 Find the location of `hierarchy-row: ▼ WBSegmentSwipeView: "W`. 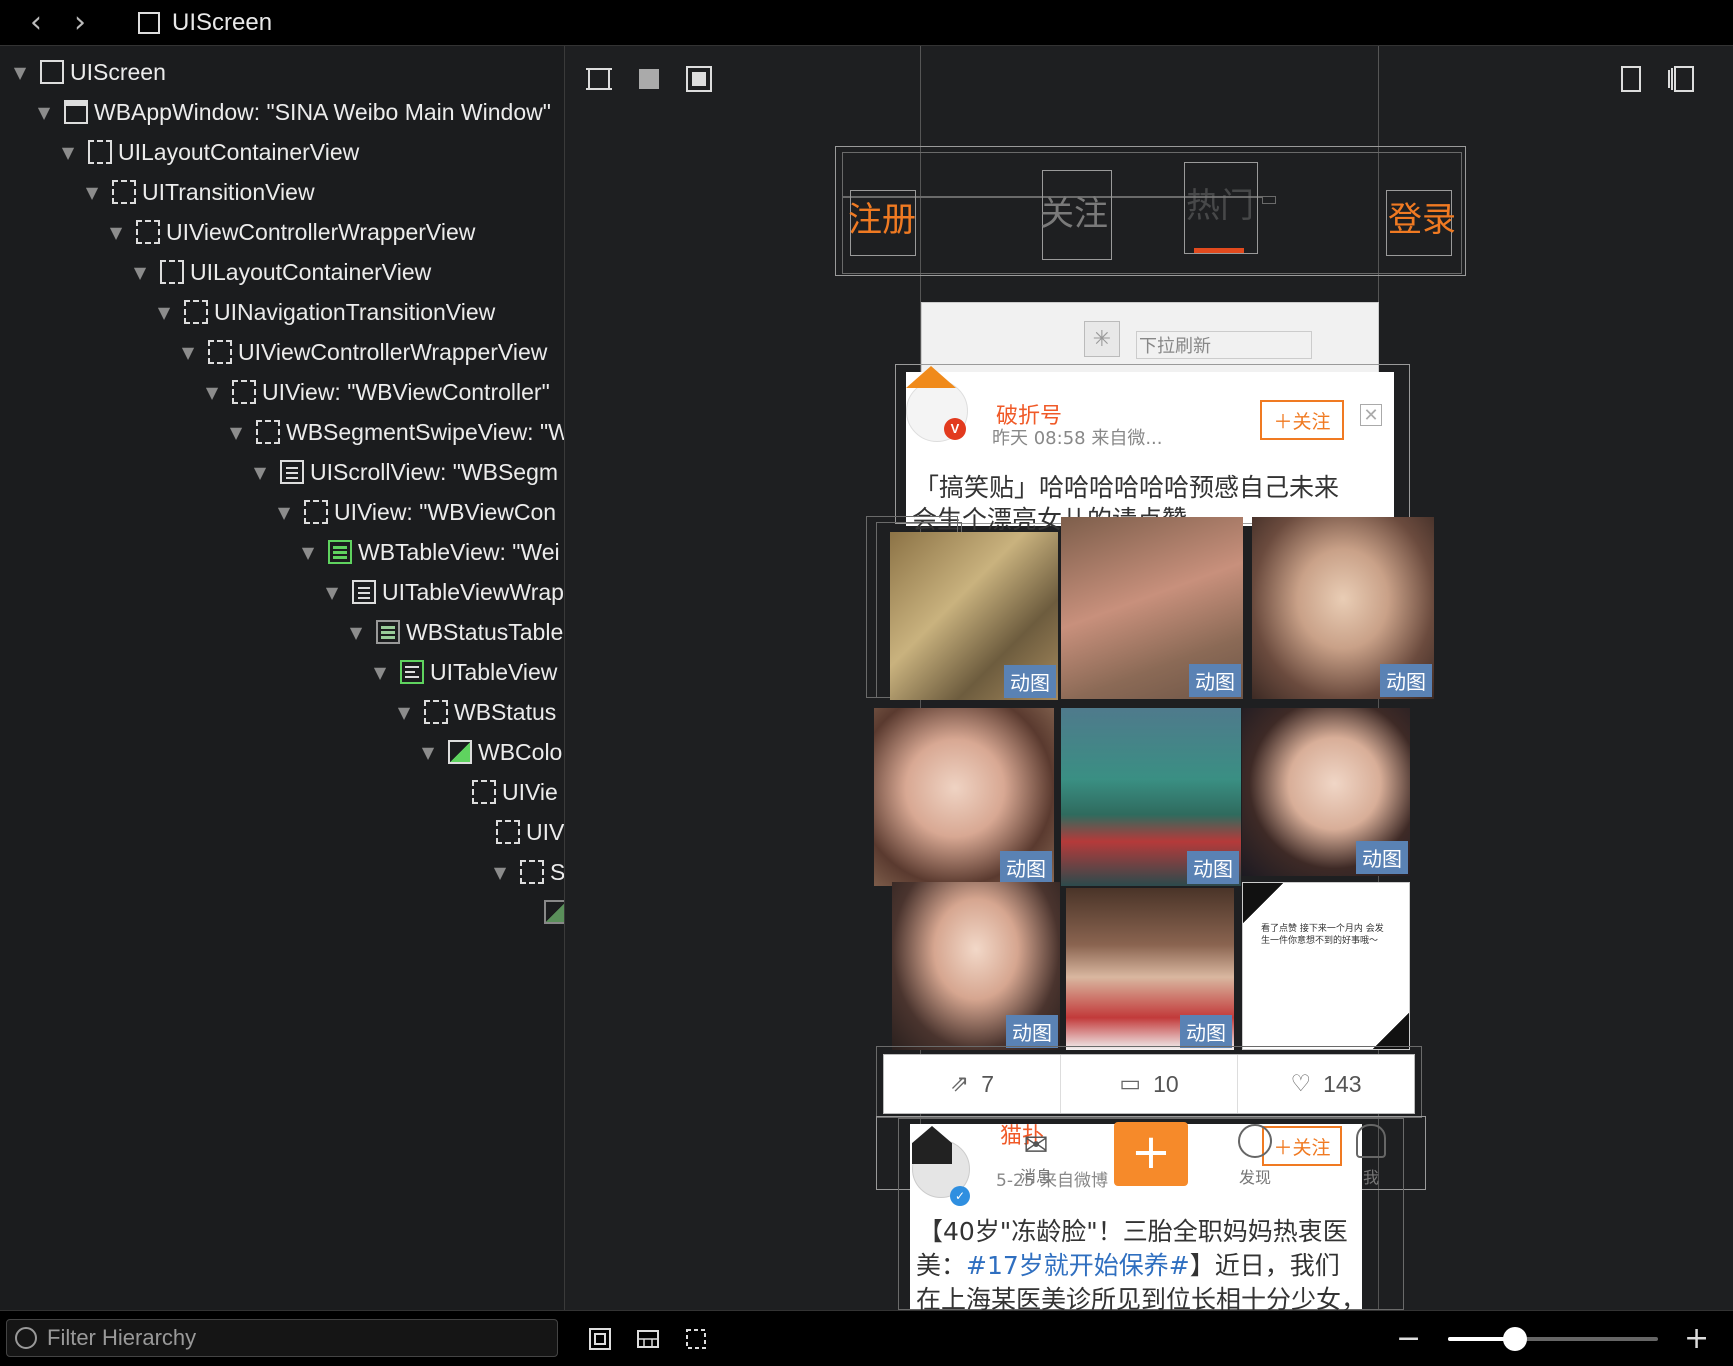

hierarchy-row: ▼ WBSegmentSwipeView: "W is located at coordinates (394, 432).